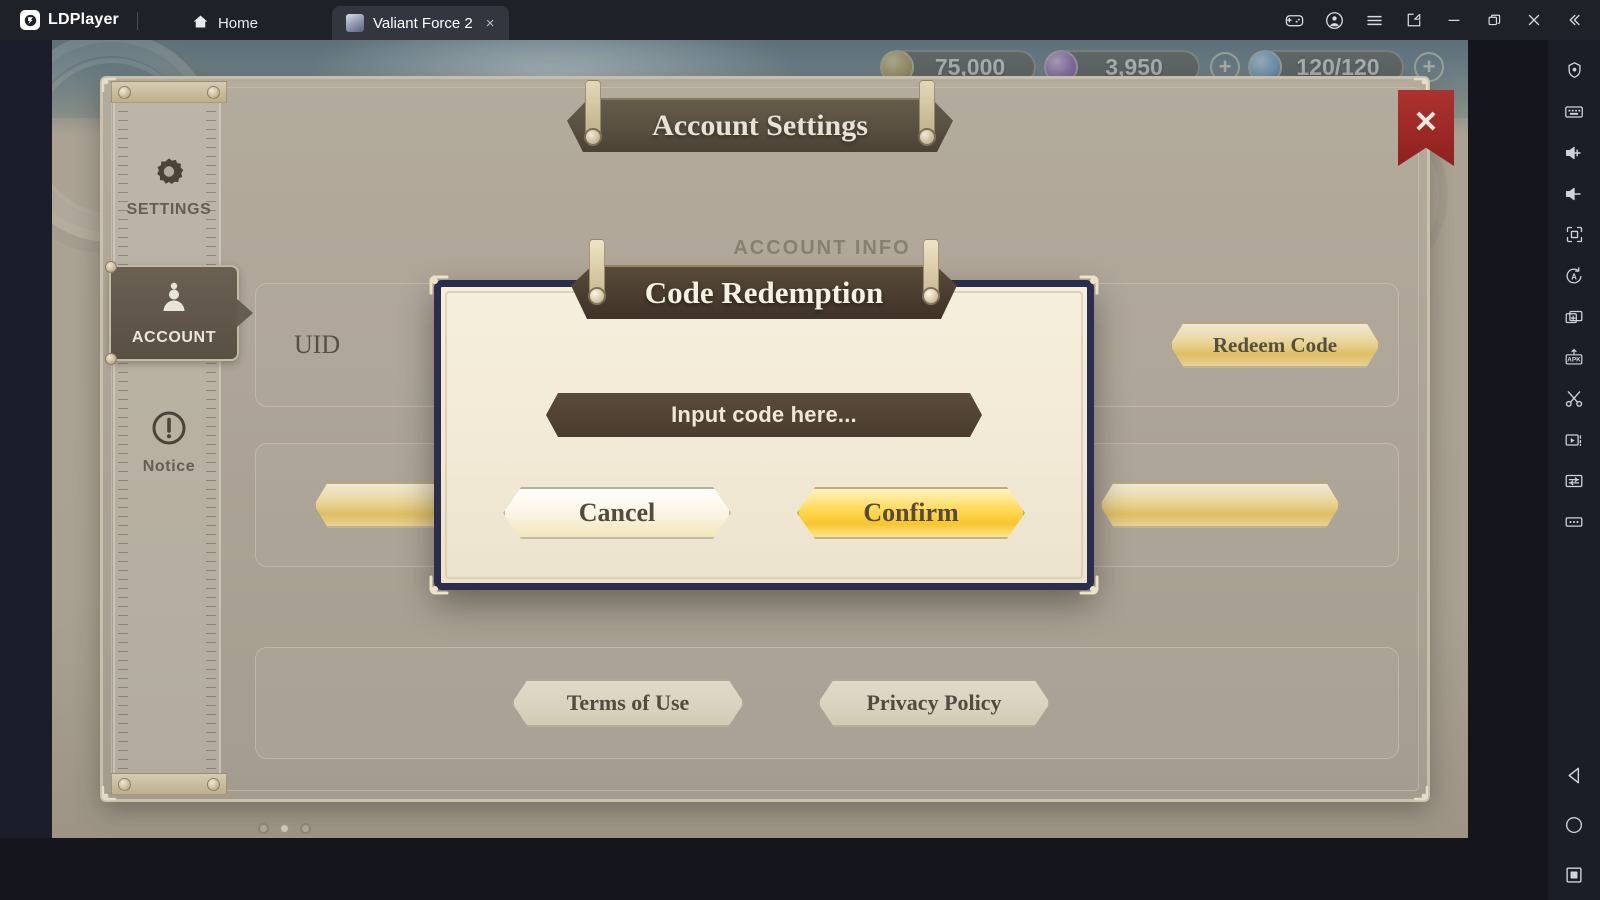  I want to click on tab-home-label: Home, so click(237, 23).